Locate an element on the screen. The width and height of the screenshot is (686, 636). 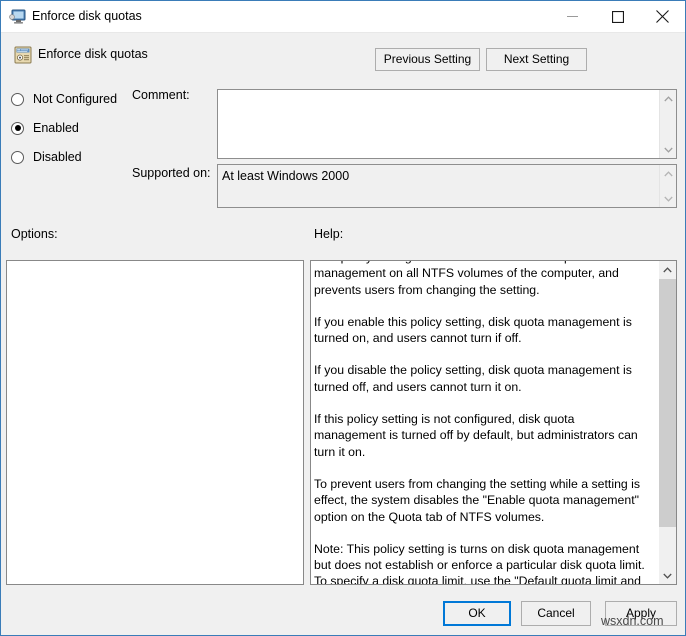
policy-setting-icon is located at coordinates (23, 55).